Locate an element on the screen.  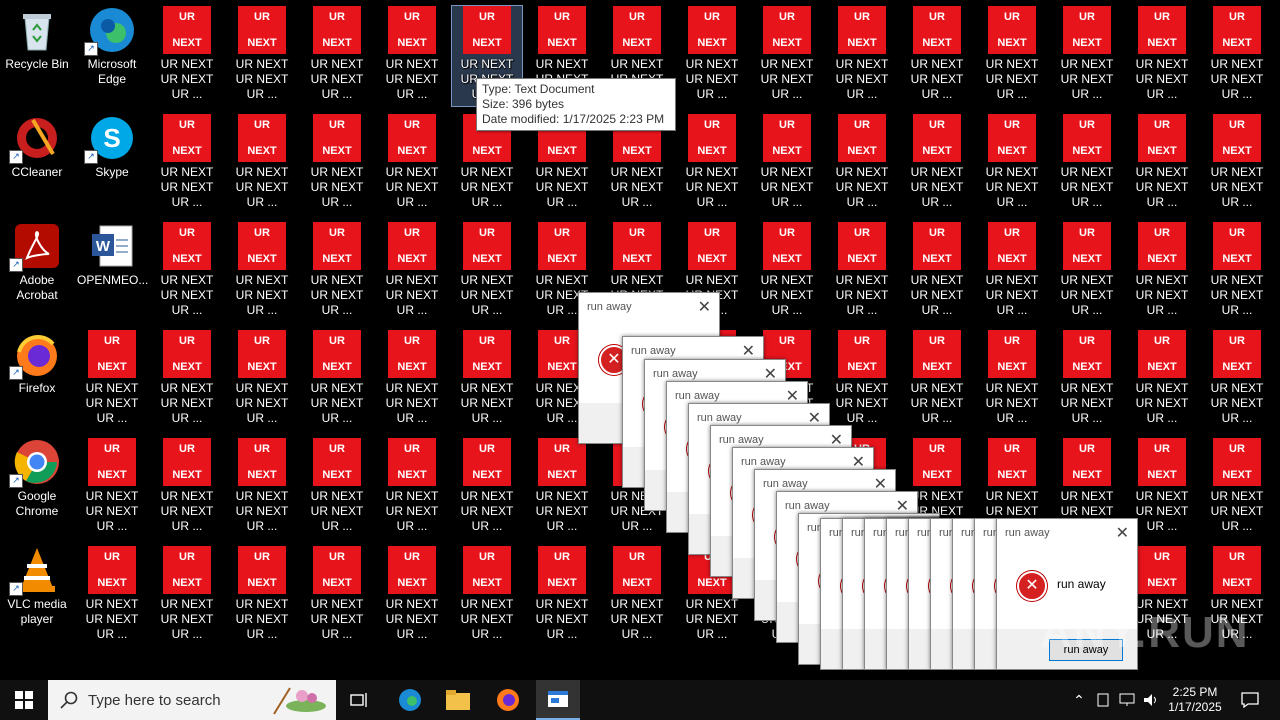
notification-icon is located at coordinates (1250, 700).